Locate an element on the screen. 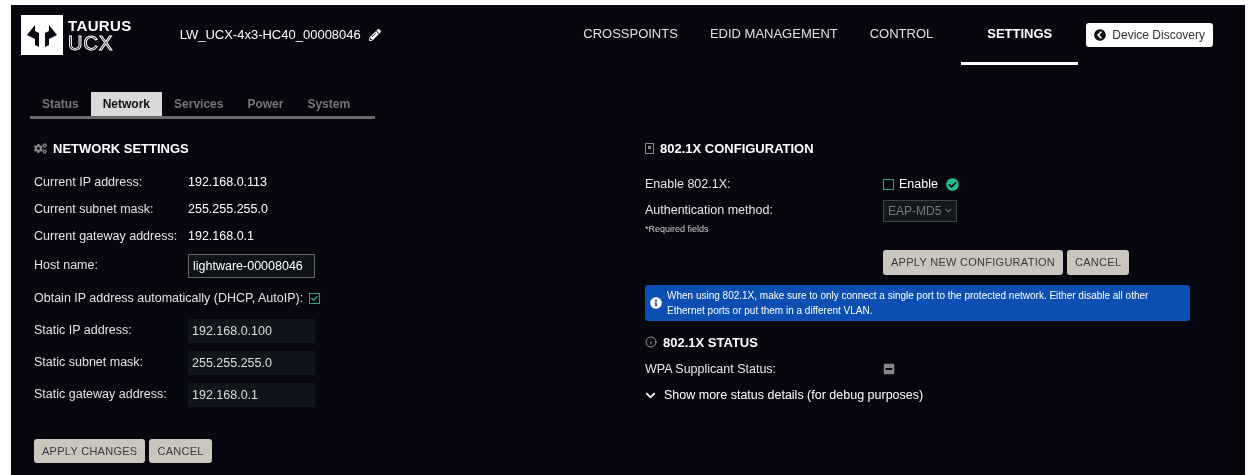  field-value: 192.168.0.113 is located at coordinates (227, 182).